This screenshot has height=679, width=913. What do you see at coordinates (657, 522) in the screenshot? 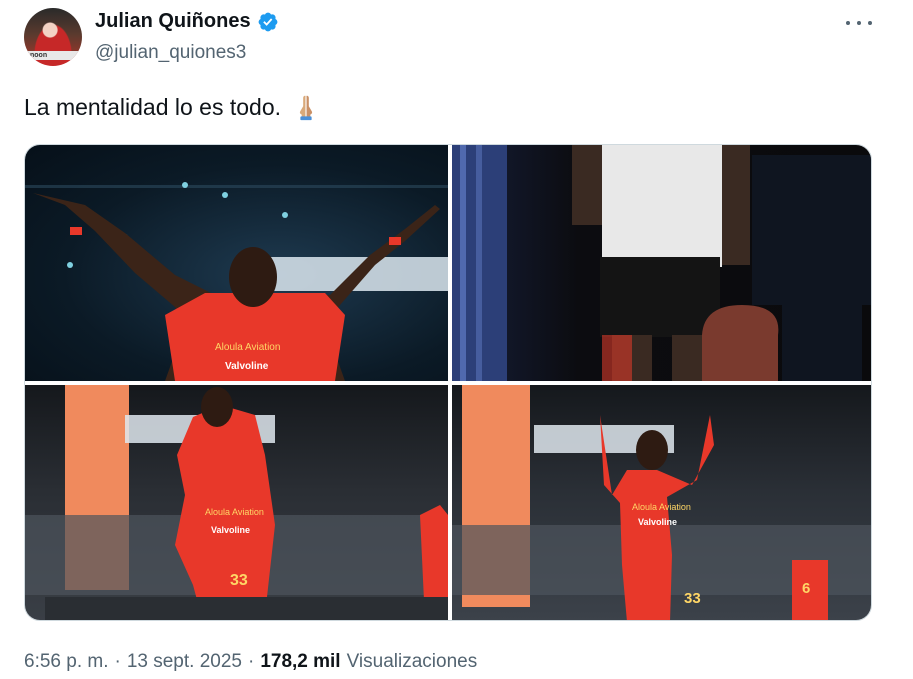
I see `jersey-sponsor-6: Valvoline` at bounding box center [657, 522].